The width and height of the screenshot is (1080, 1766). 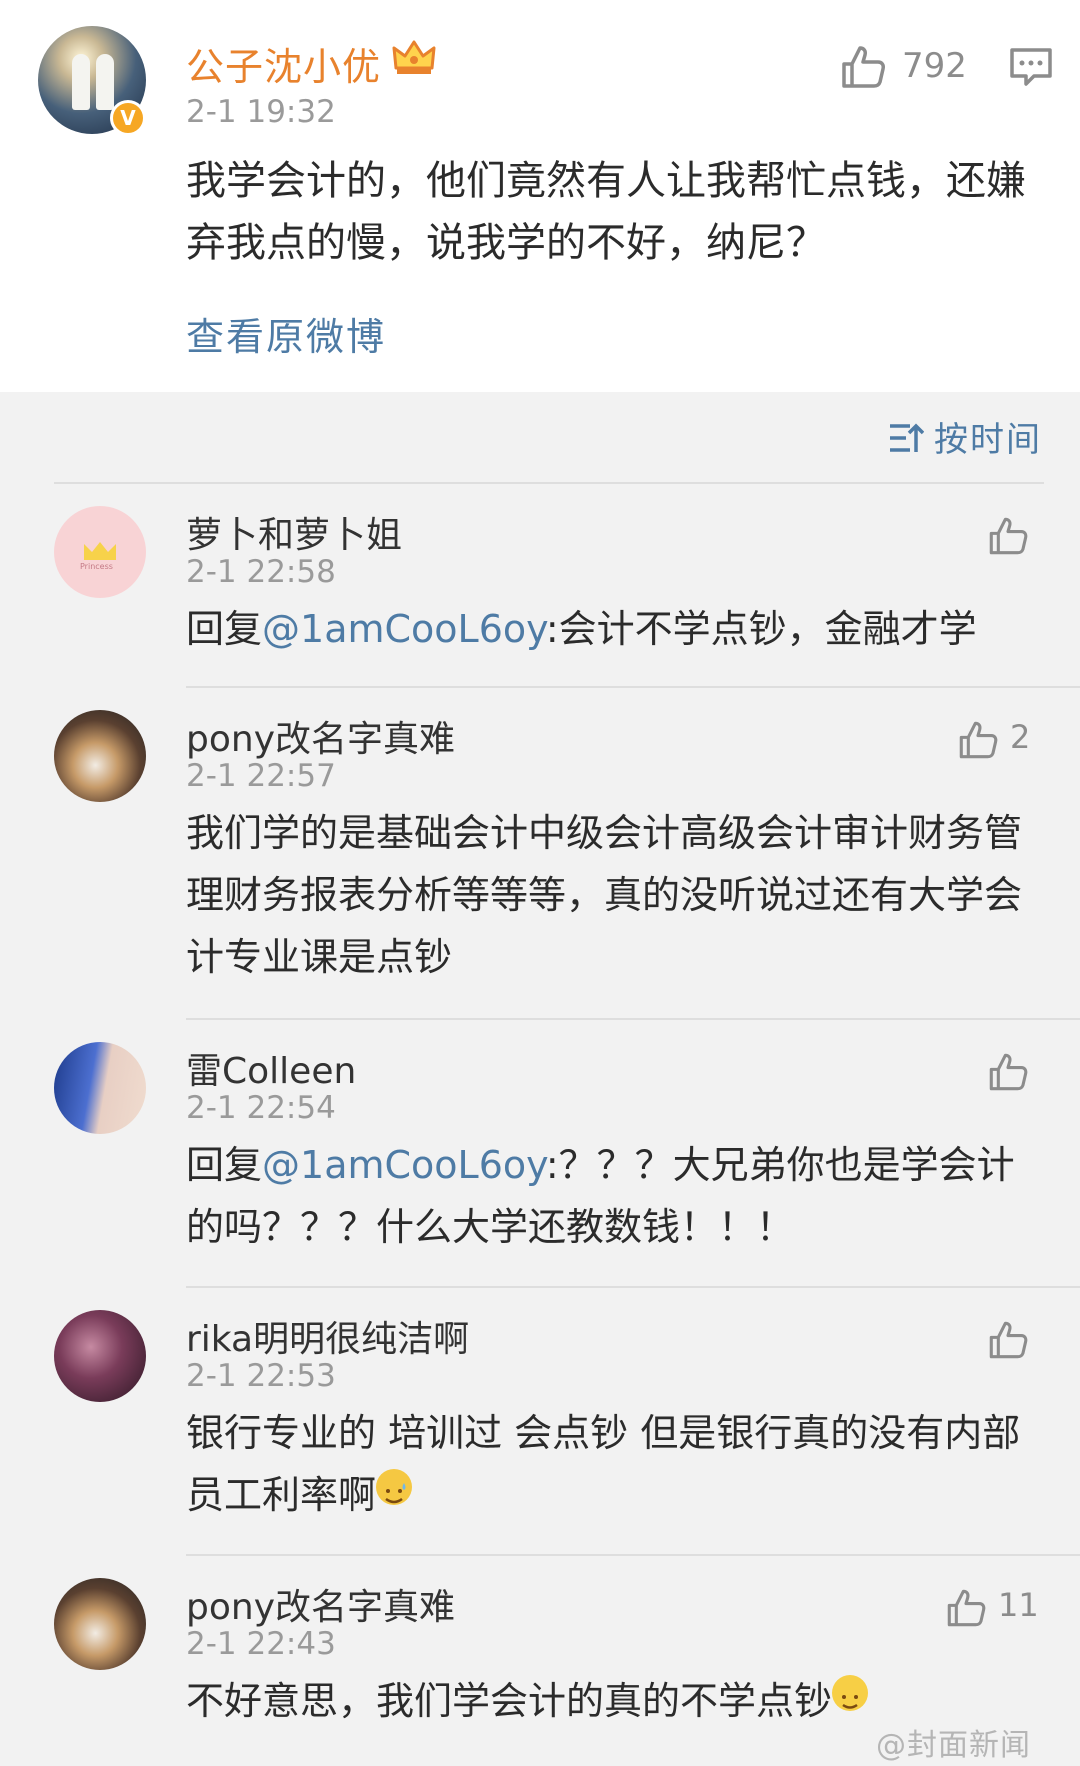 I want to click on sweat-smile-emoji, so click(x=394, y=1487).